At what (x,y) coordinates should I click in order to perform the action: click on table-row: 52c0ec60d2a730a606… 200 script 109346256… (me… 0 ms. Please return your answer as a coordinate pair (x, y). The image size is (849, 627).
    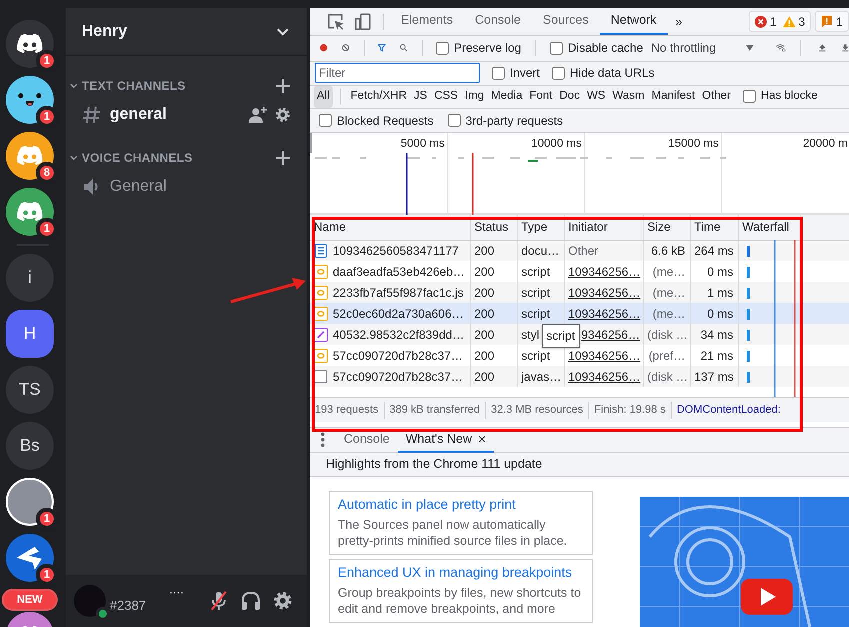
    Looking at the image, I should click on (579, 313).